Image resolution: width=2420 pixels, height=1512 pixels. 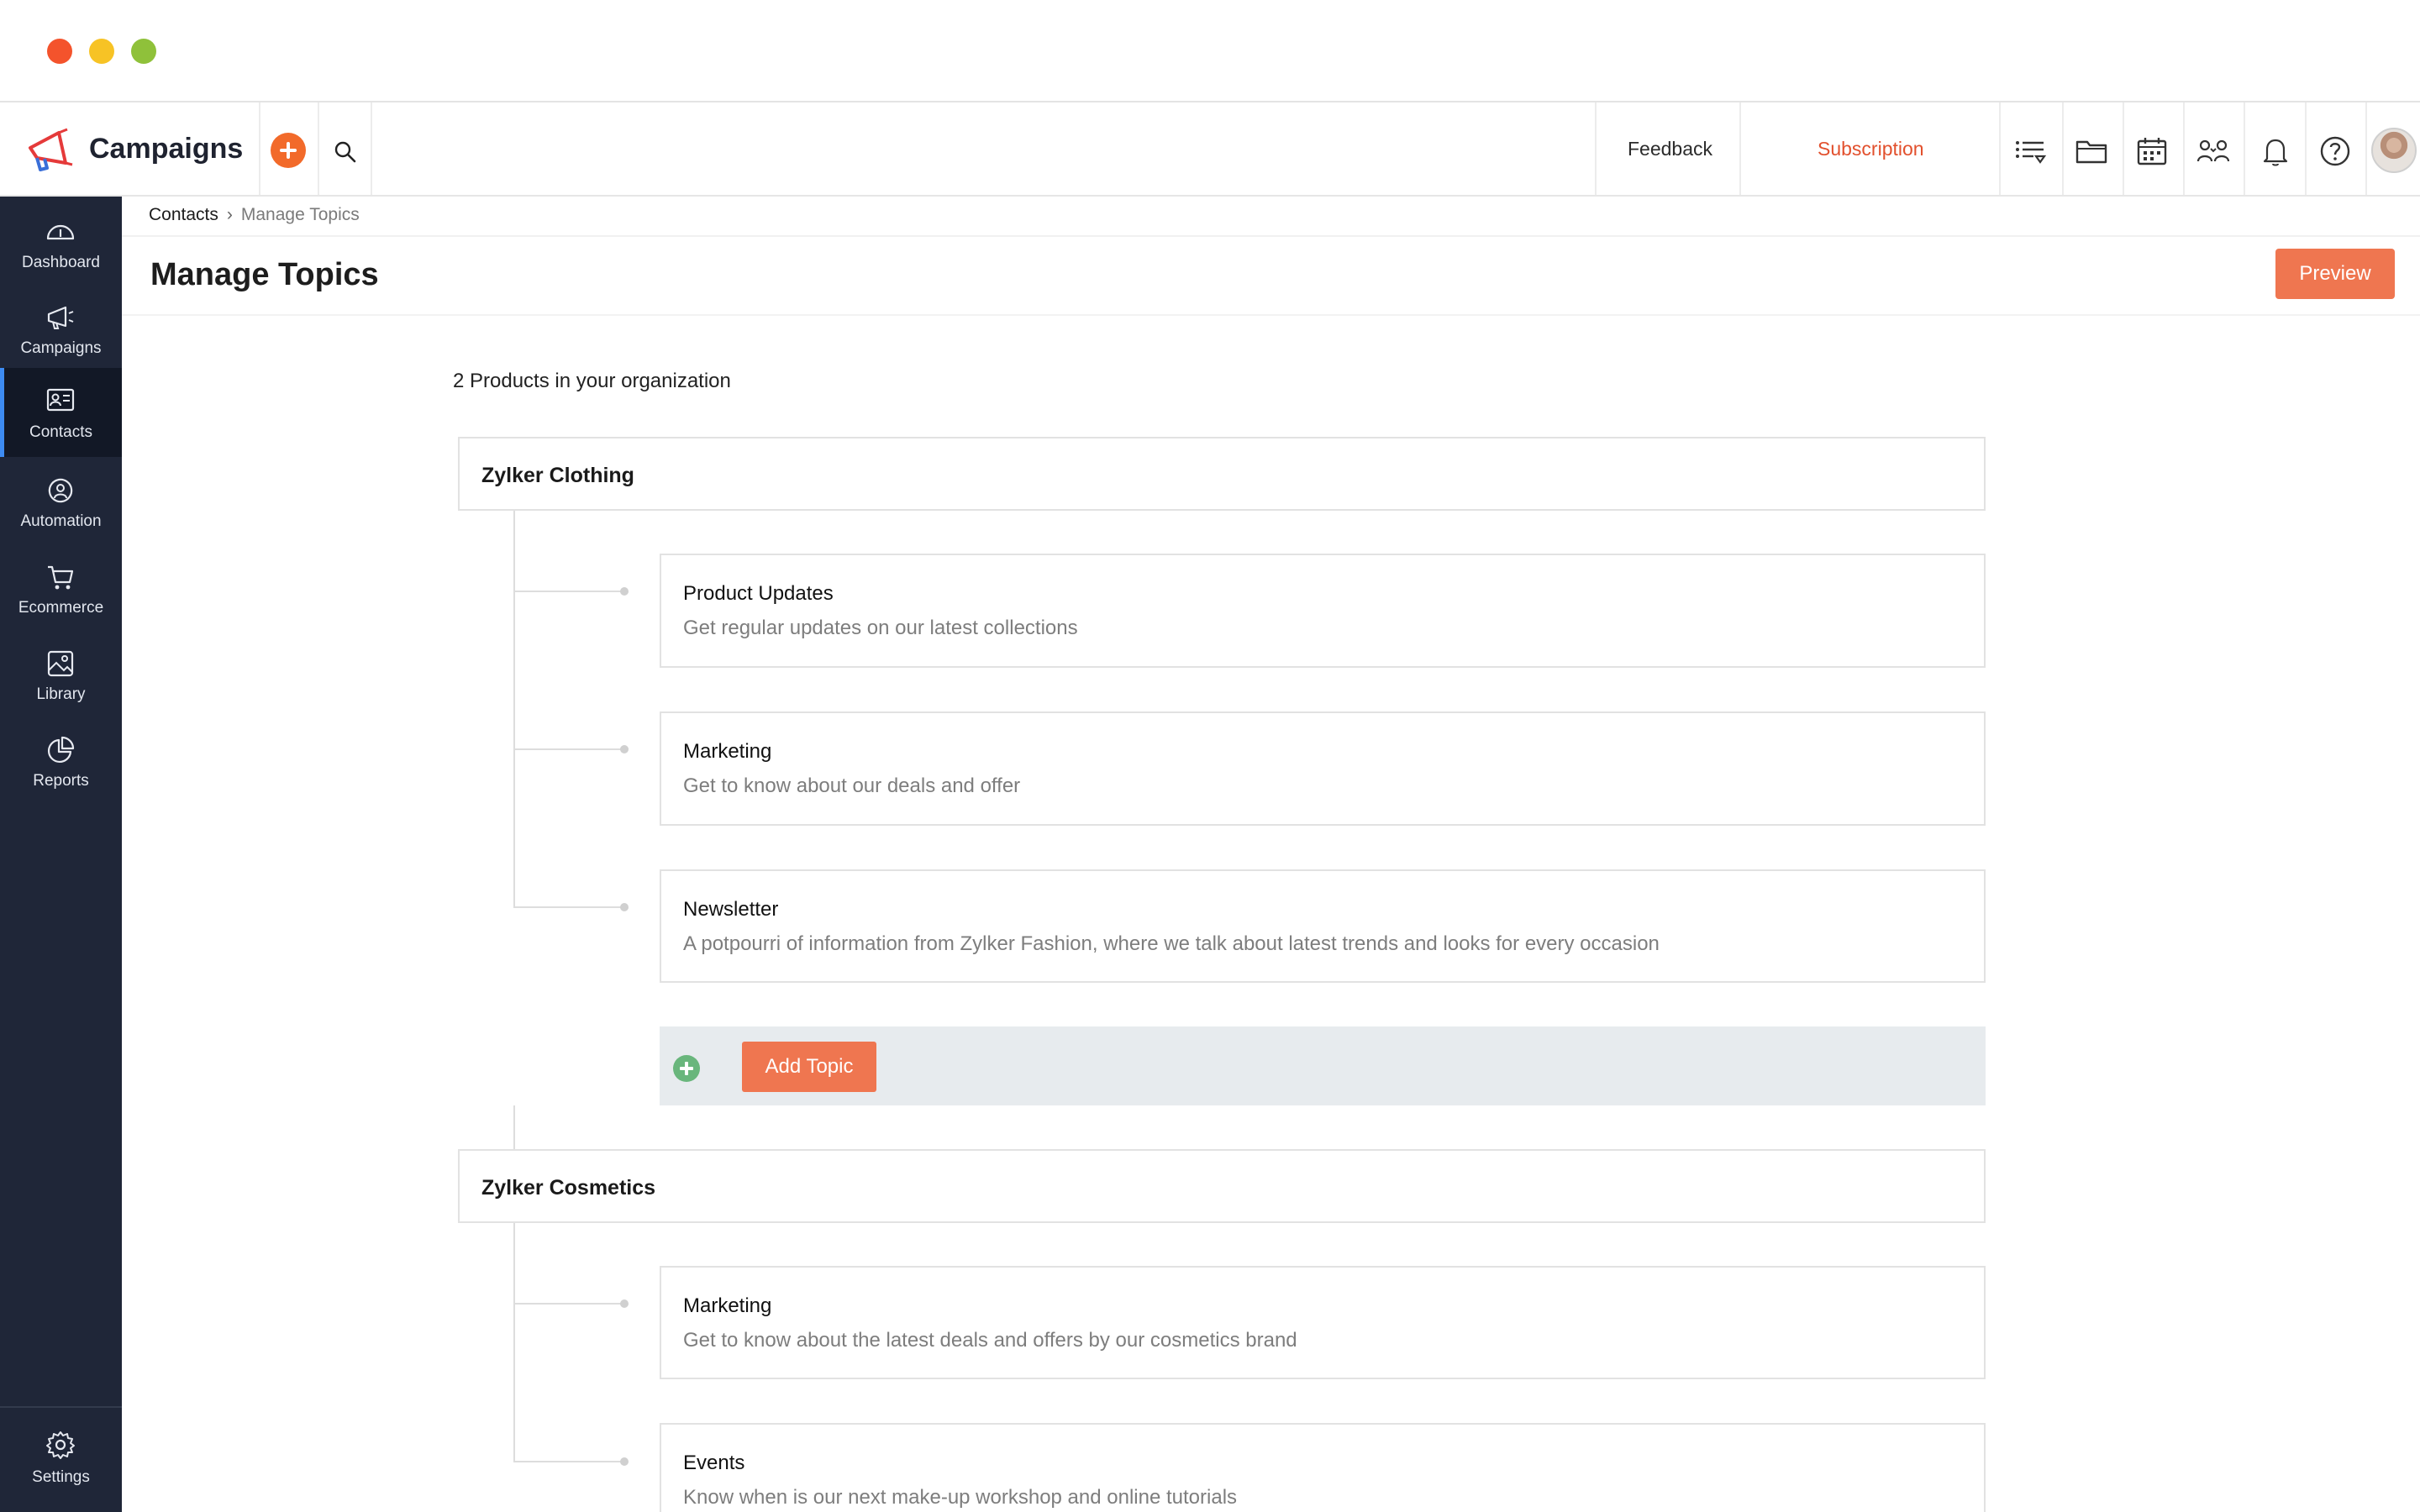 What do you see at coordinates (60, 1445) in the screenshot?
I see `gear-icon` at bounding box center [60, 1445].